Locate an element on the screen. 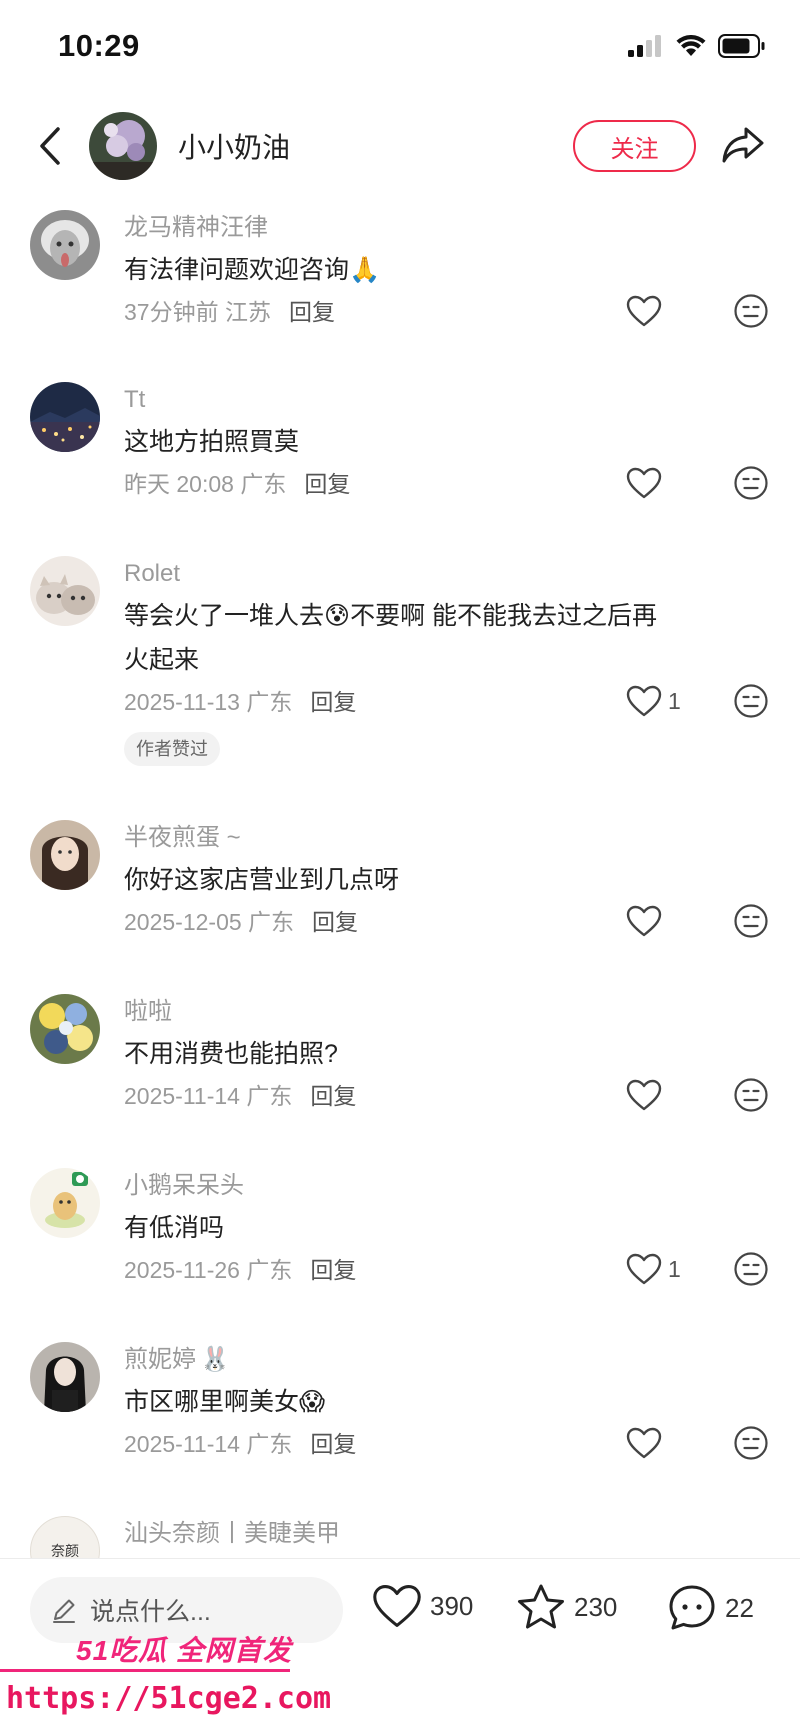 Image resolution: width=800 pixels, height=1731 pixels. comment-location: 江苏 is located at coordinates (247, 312).